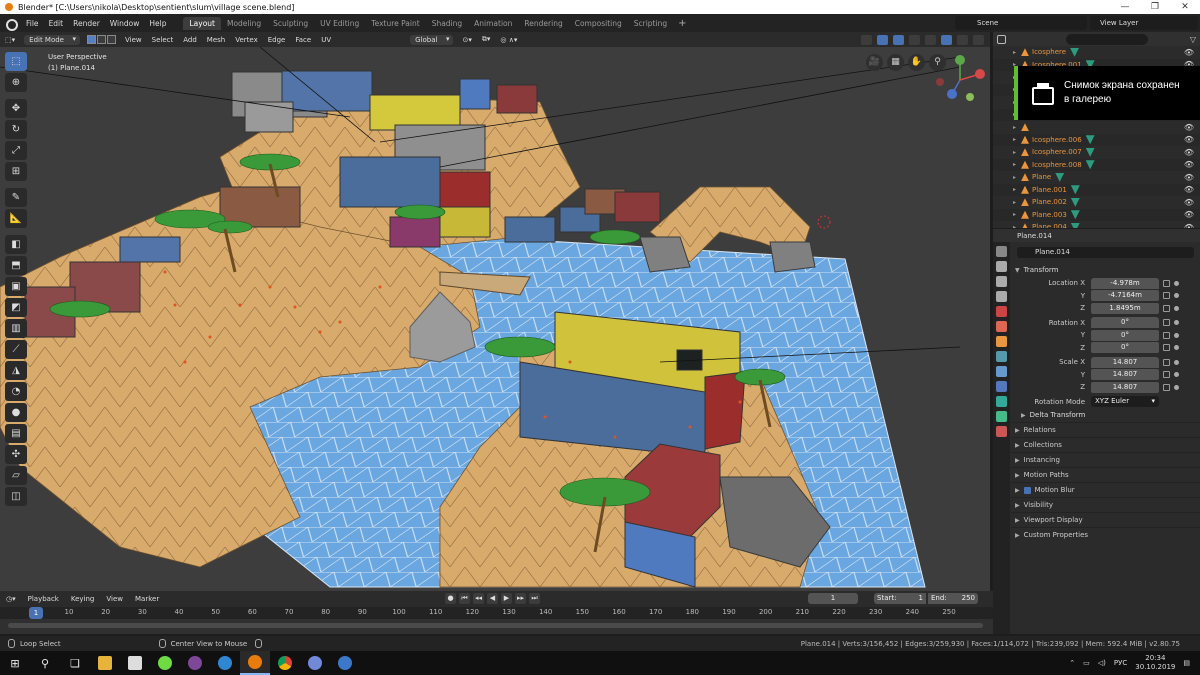  Describe the element at coordinates (432, 39) in the screenshot. I see `transform-orientation-dropdown: Global` at that location.